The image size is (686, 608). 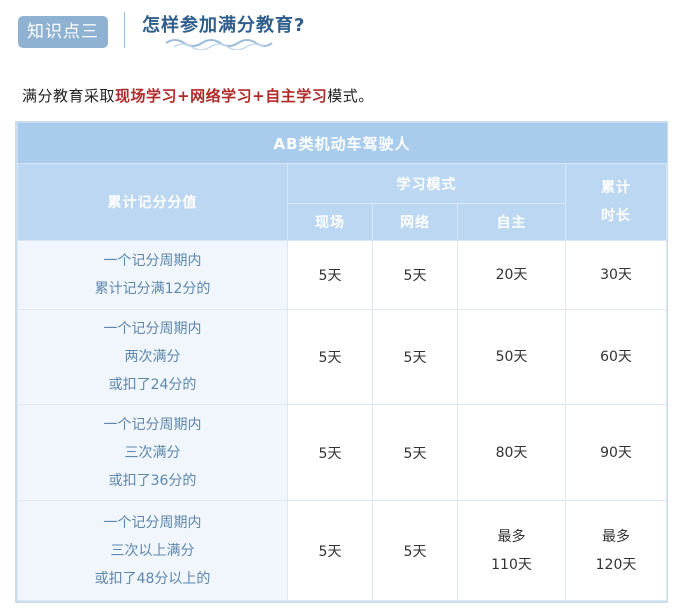 I want to click on row-condition: 一个记分周期内 三次以上满分 或扣了48分以上的, so click(x=152, y=550).